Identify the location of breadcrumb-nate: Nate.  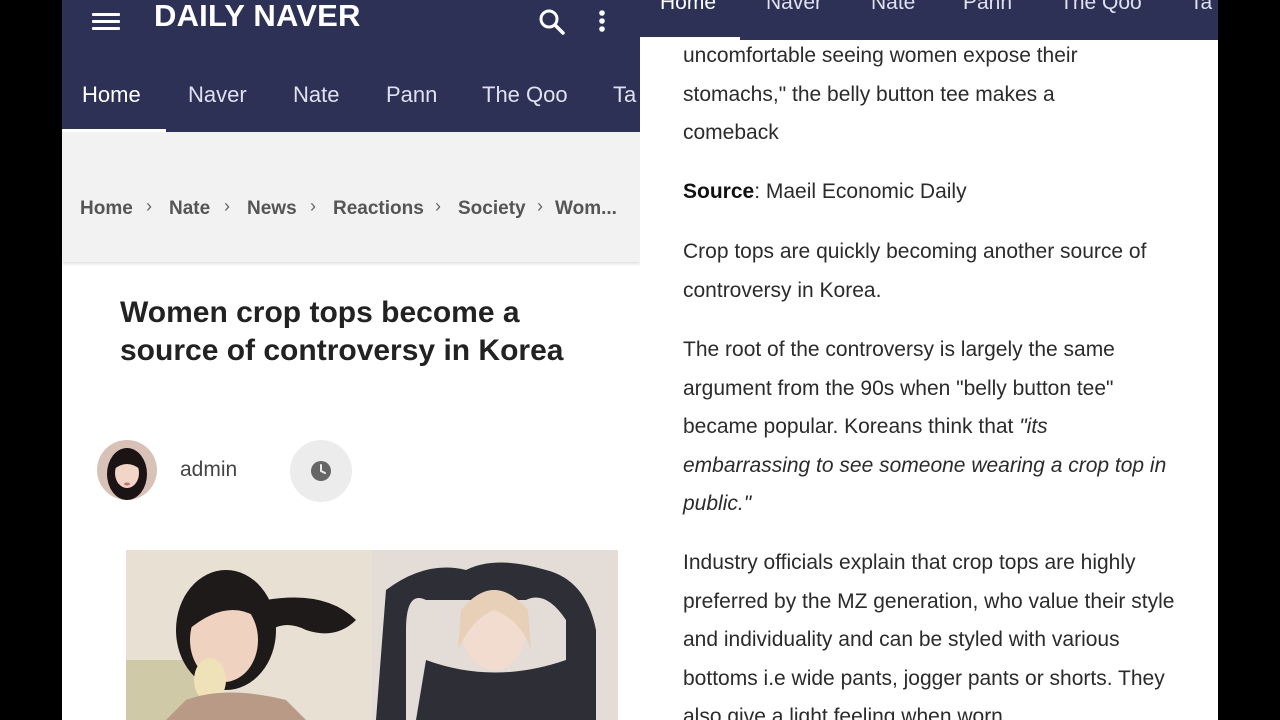
(189, 209).